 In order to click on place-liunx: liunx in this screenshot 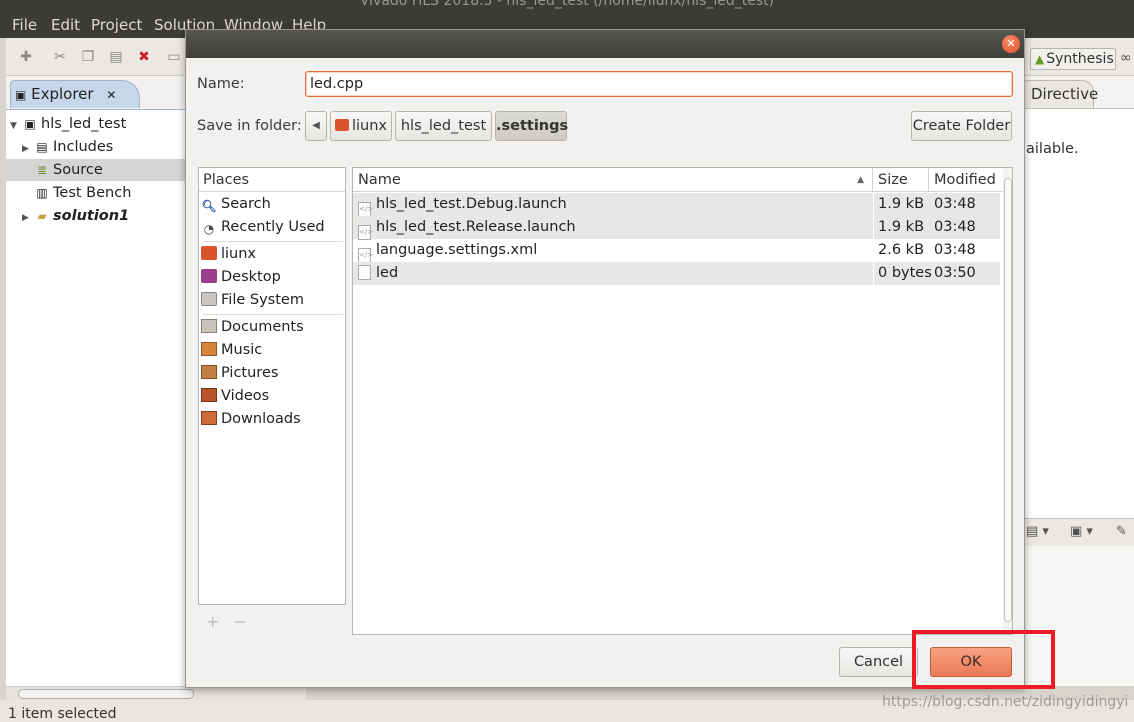, I will do `click(228, 254)`.